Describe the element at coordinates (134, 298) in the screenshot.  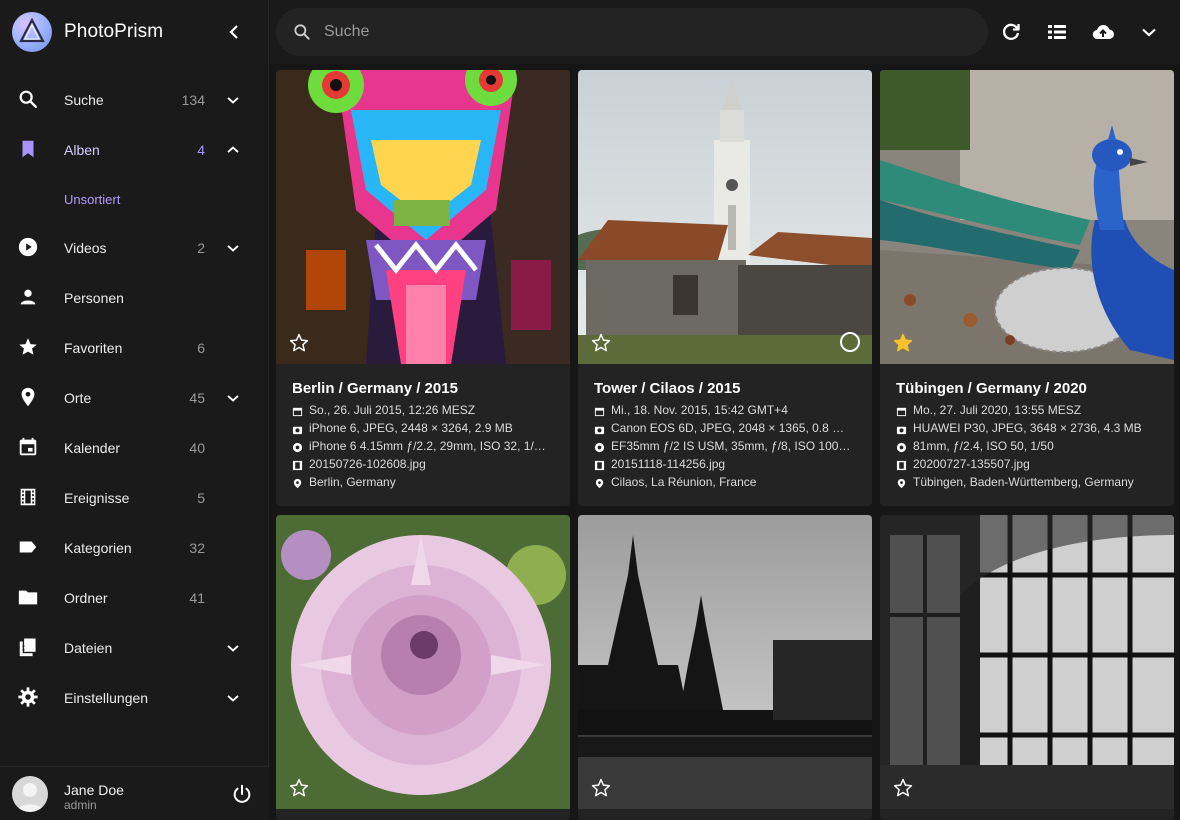
I see `sidebar-item-people: Personen` at that location.